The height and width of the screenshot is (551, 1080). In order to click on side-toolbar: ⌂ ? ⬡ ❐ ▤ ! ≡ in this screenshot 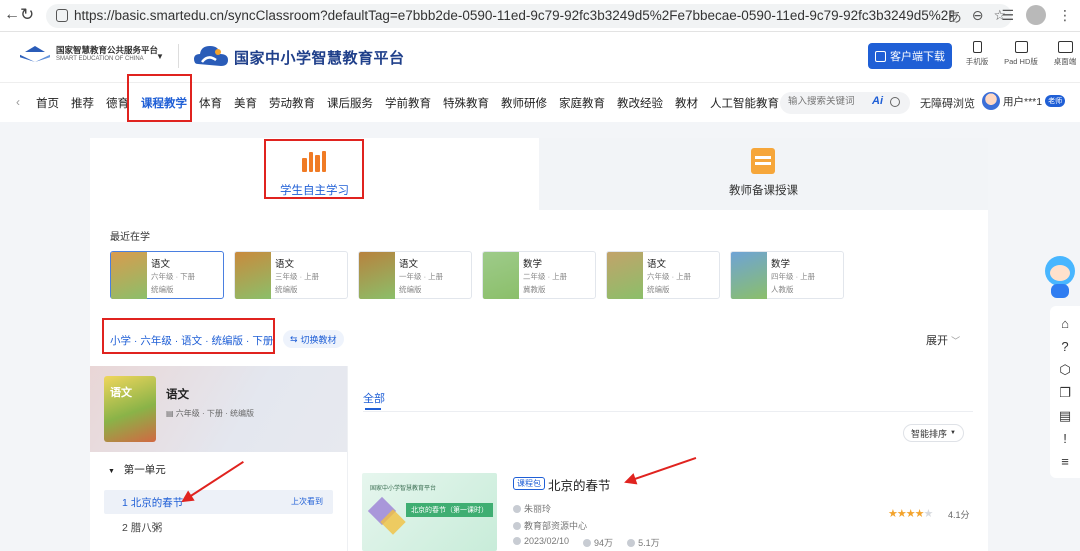, I will do `click(1065, 392)`.